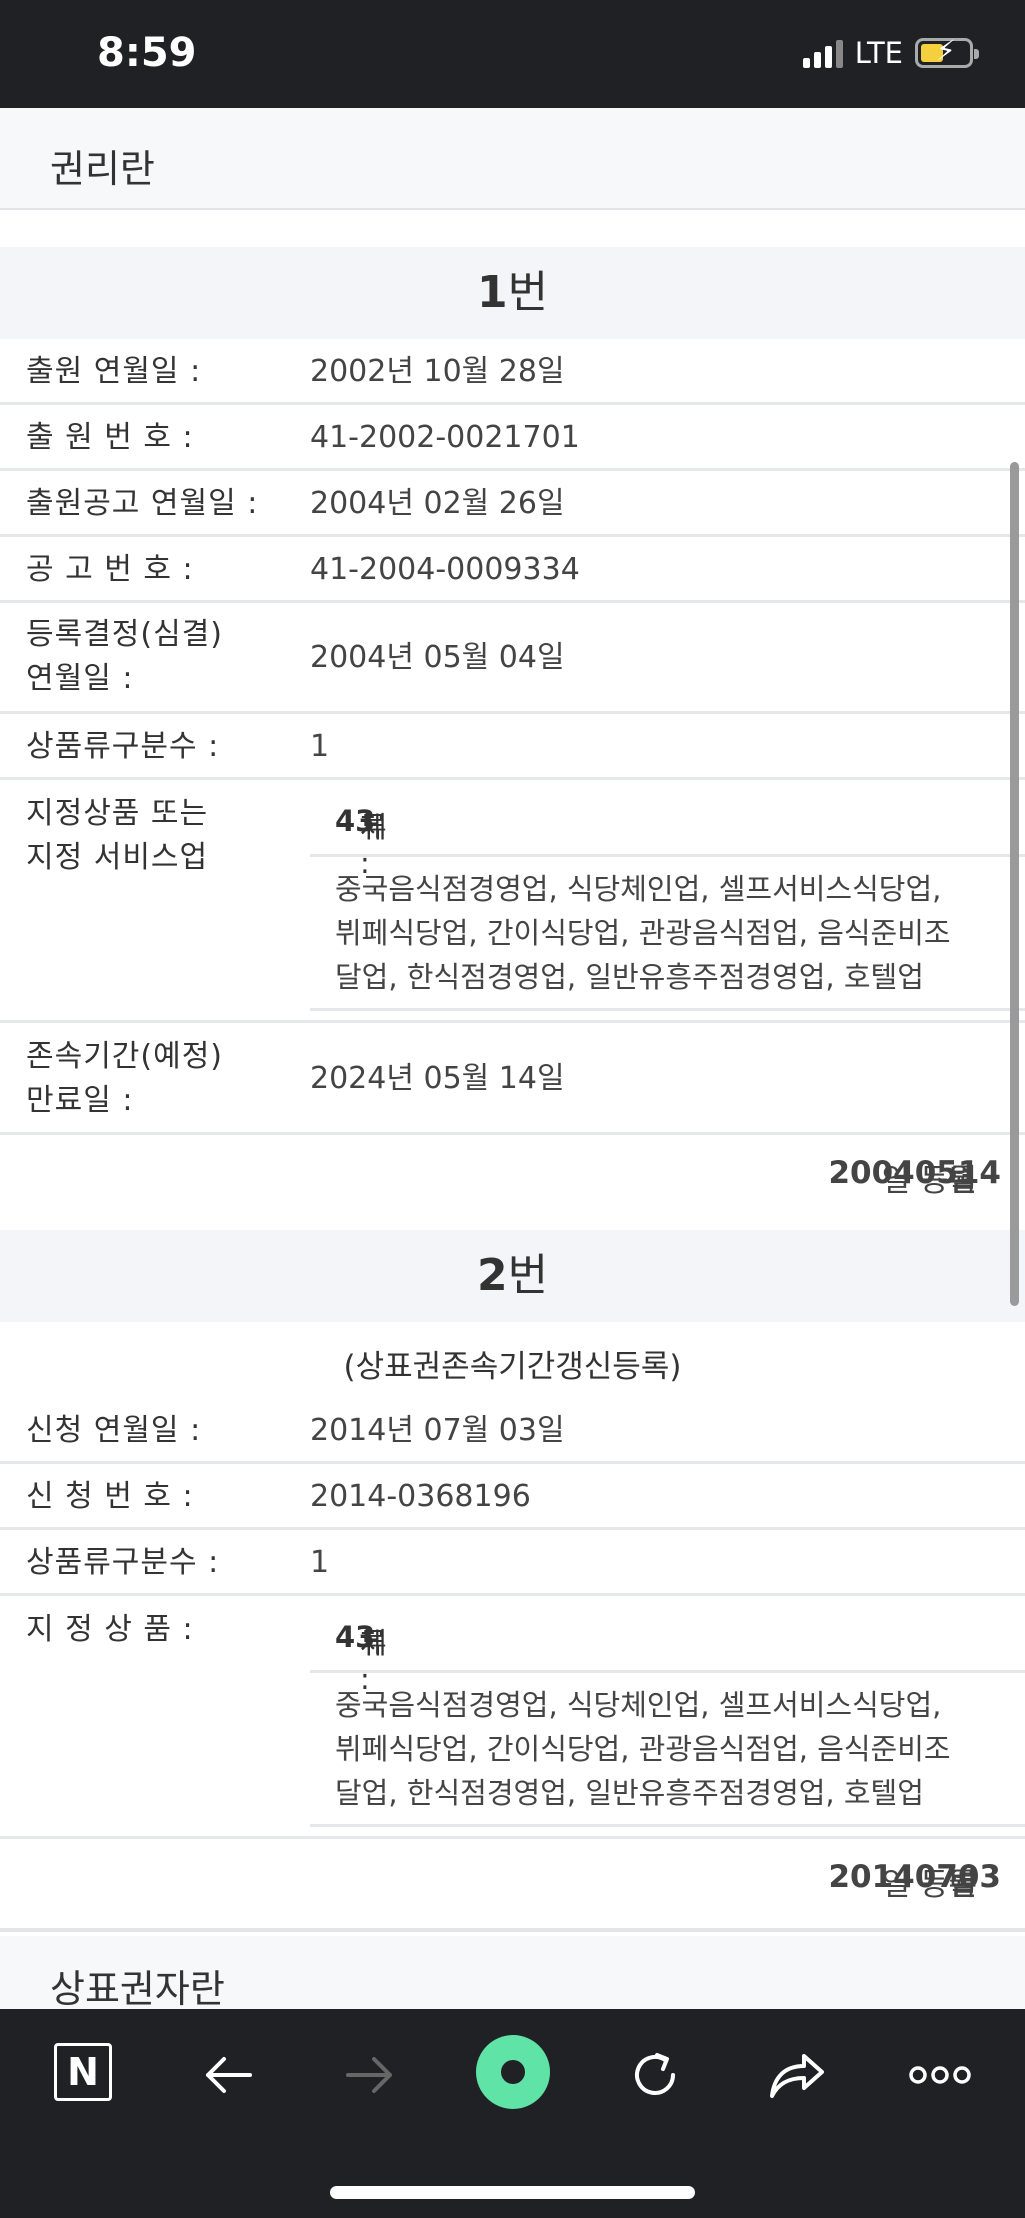 This screenshot has width=1025, height=2218. What do you see at coordinates (114, 1430) in the screenshot?
I see `row-label: 신청 연월일 :` at bounding box center [114, 1430].